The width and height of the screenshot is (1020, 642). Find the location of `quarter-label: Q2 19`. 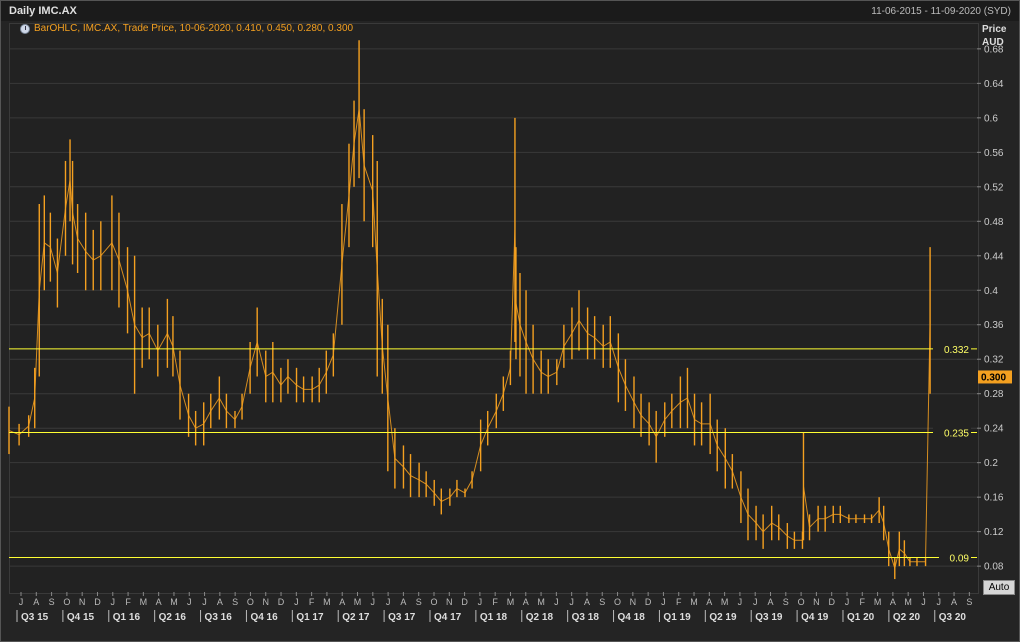

quarter-label: Q2 19 is located at coordinates (723, 617).